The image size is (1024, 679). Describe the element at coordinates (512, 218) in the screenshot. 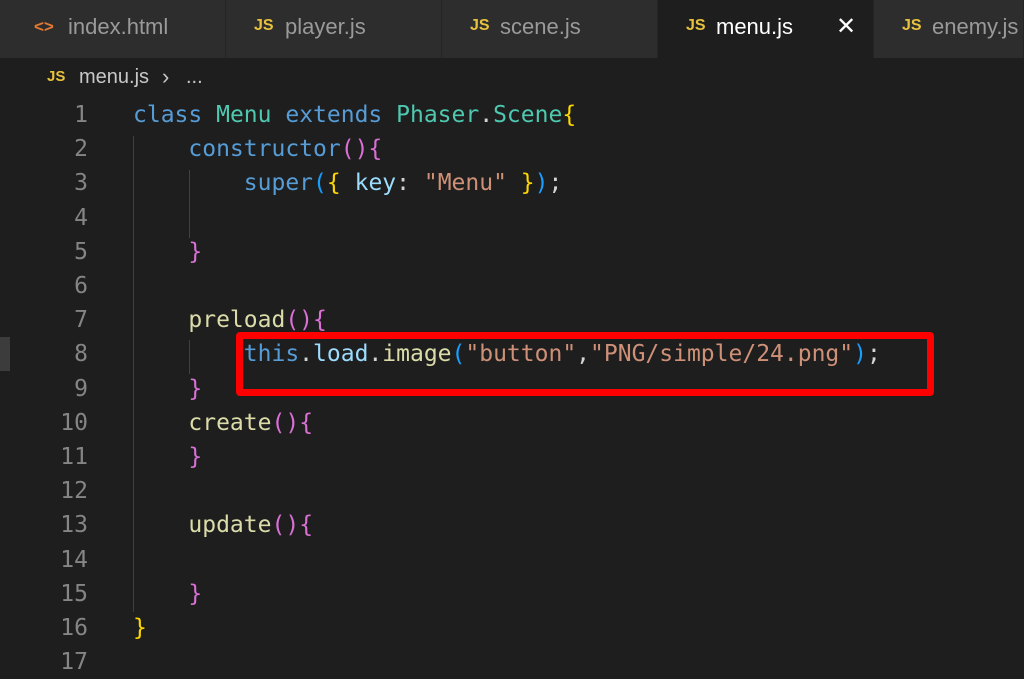

I see `code-line: 4` at that location.